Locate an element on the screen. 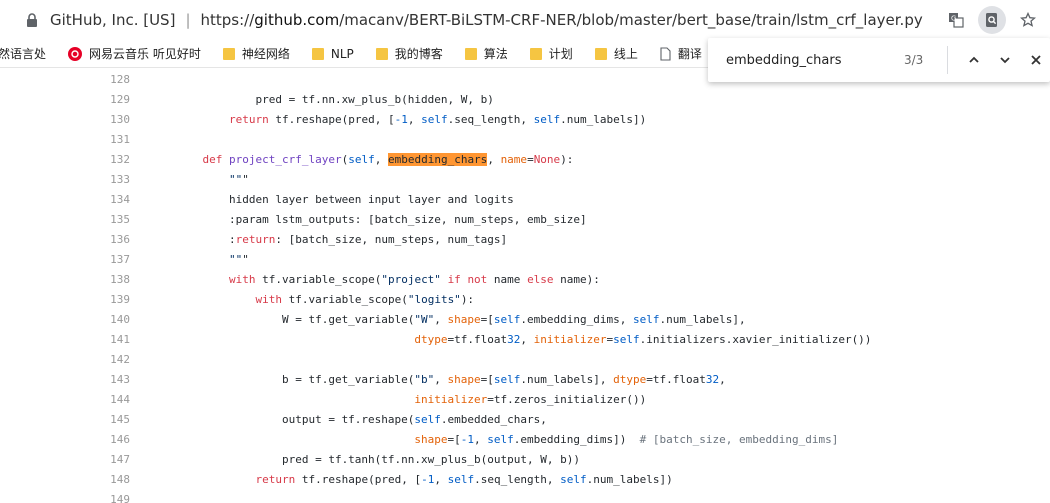 This screenshot has height=503, width=1050. translate-icon: G is located at coordinates (956, 20).